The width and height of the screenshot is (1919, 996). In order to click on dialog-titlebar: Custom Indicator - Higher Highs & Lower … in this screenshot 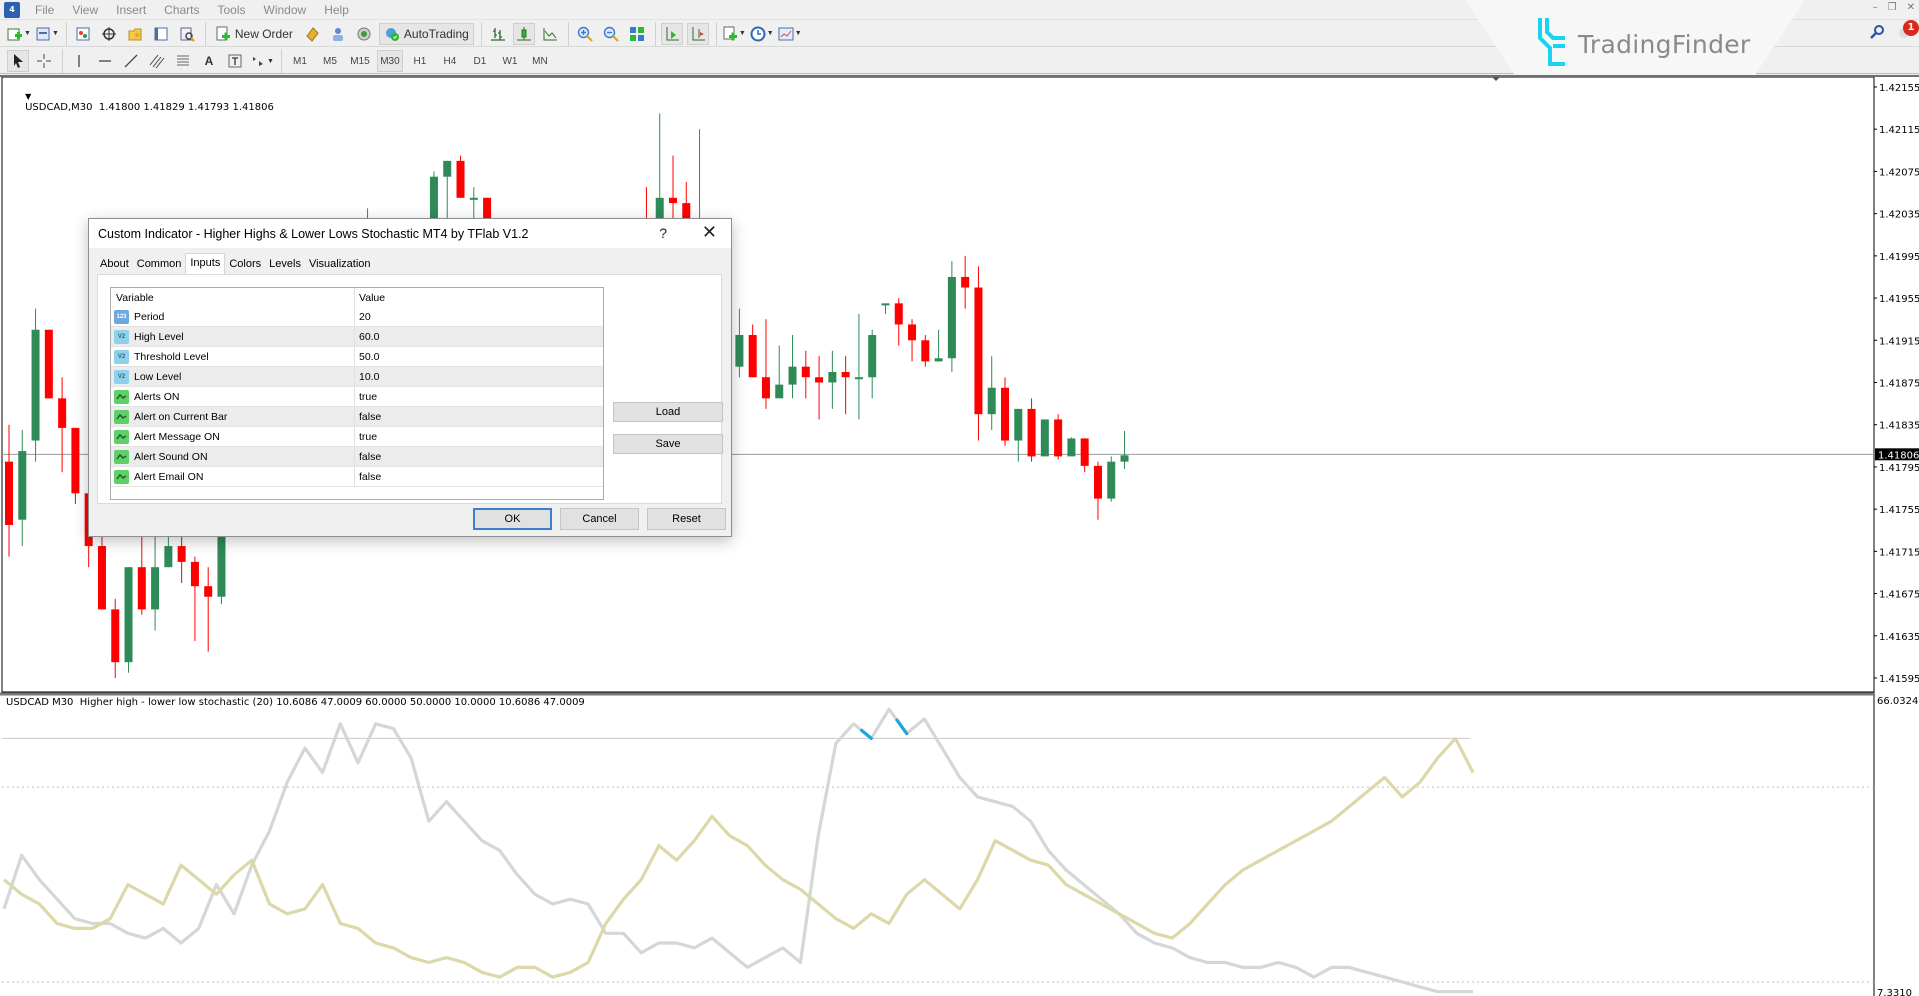, I will do `click(410, 233)`.